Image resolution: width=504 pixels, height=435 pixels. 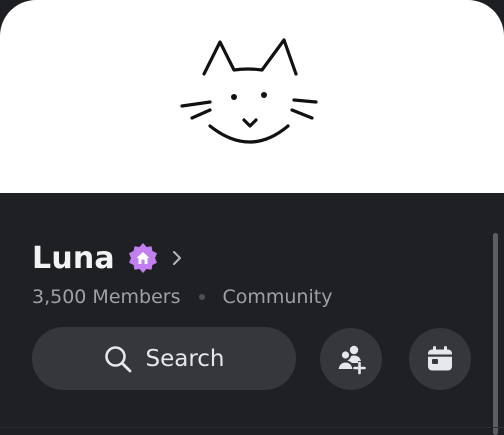 I want to click on invite-button, so click(x=351, y=359).